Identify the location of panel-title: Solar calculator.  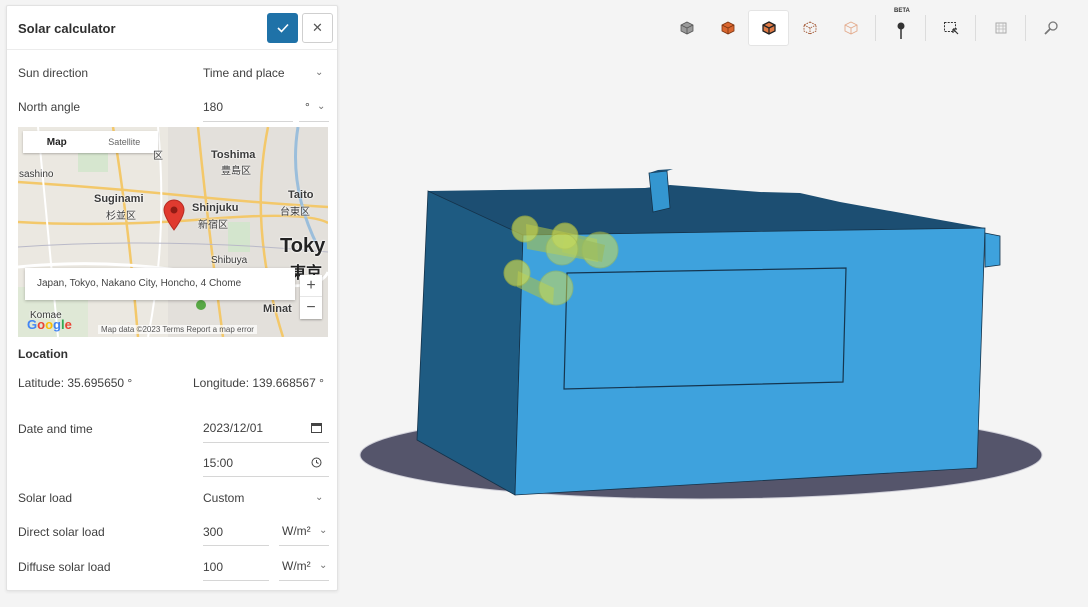
(67, 28).